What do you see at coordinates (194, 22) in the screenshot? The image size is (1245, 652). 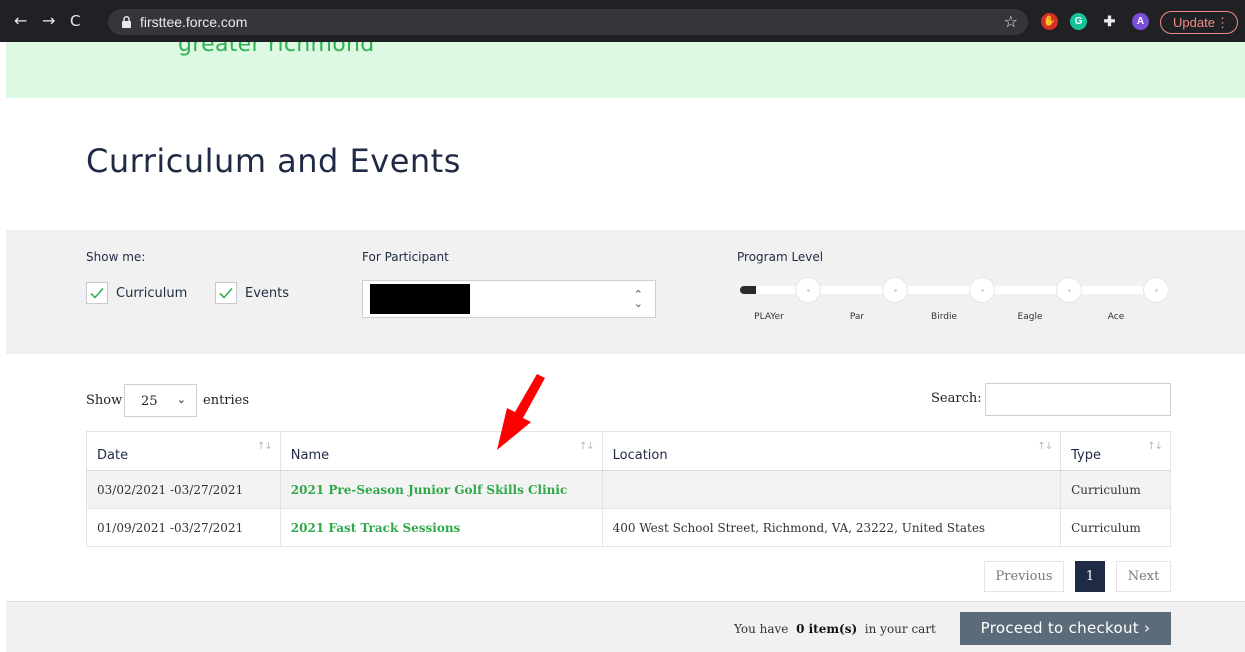 I see `url-text: firsttee.force.com` at bounding box center [194, 22].